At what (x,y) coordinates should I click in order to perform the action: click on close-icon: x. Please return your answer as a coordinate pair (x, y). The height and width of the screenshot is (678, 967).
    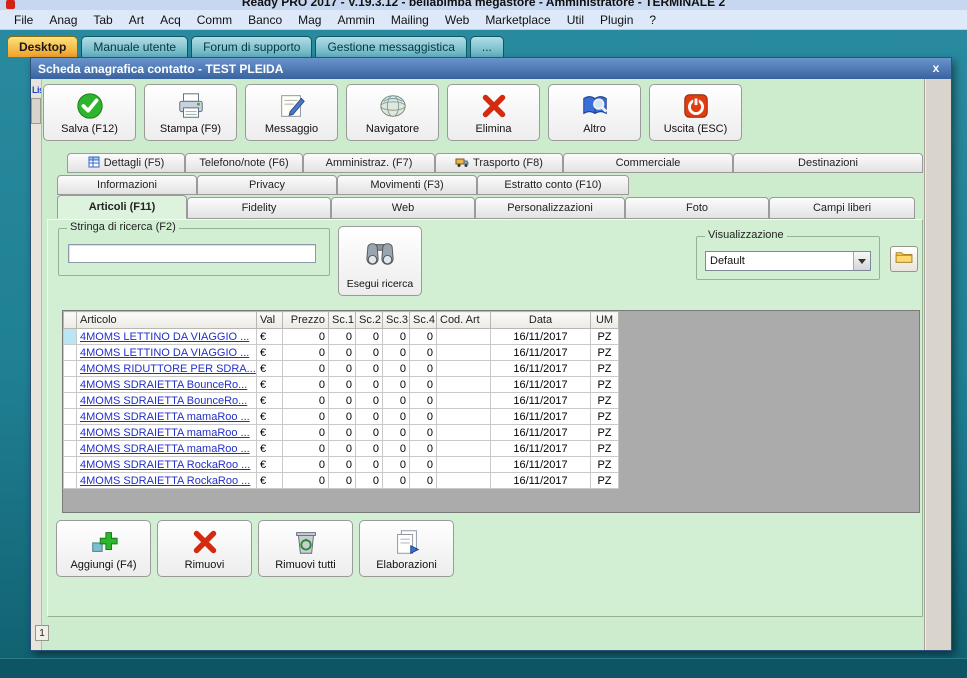
    Looking at the image, I should click on (936, 69).